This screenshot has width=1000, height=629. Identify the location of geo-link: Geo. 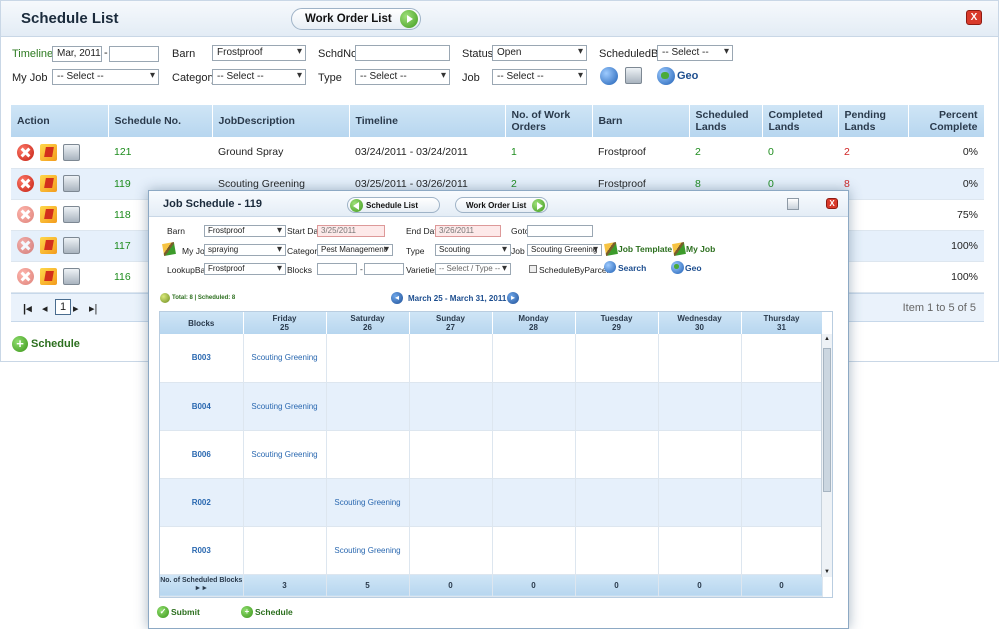
(687, 76).